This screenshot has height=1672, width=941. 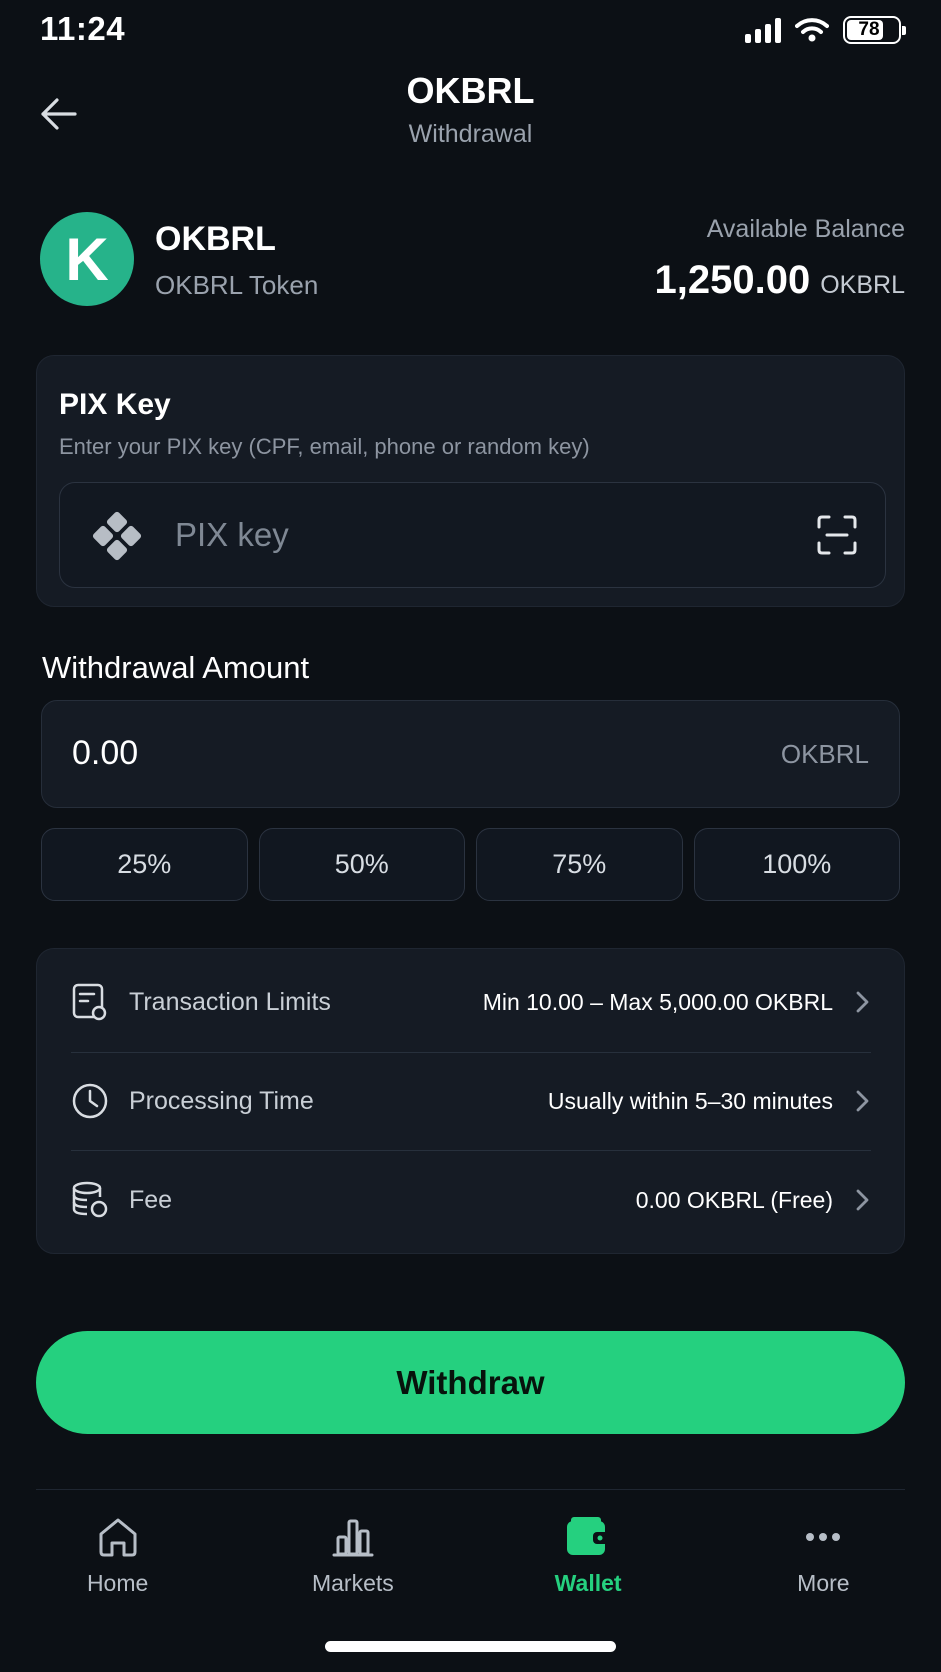 I want to click on amount-value: 0.00, so click(x=105, y=753).